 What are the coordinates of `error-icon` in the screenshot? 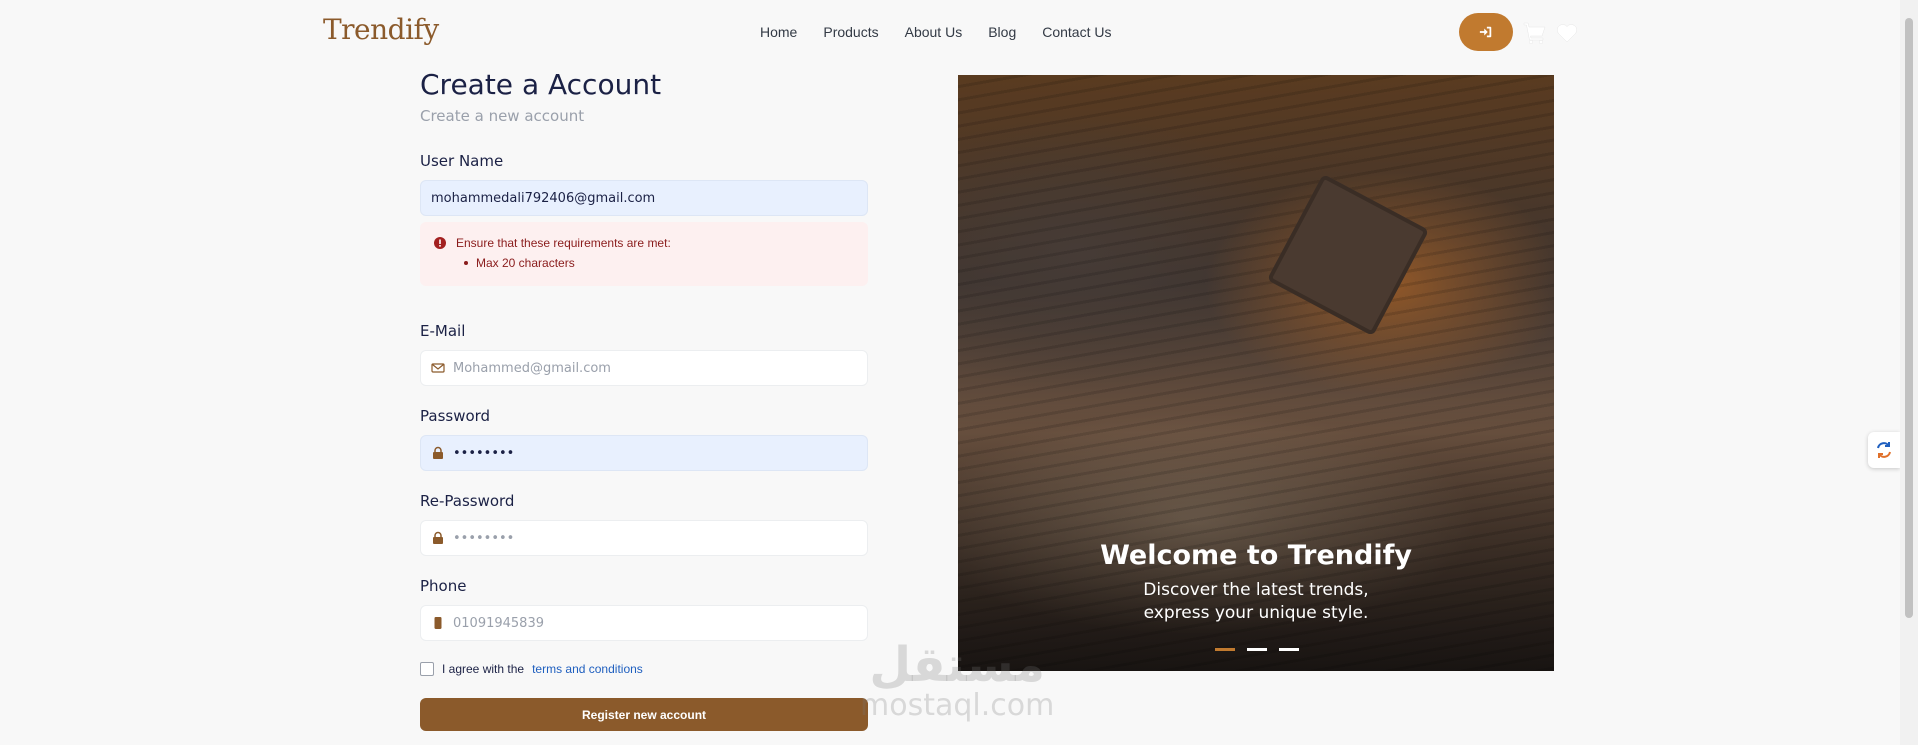 It's located at (440, 243).